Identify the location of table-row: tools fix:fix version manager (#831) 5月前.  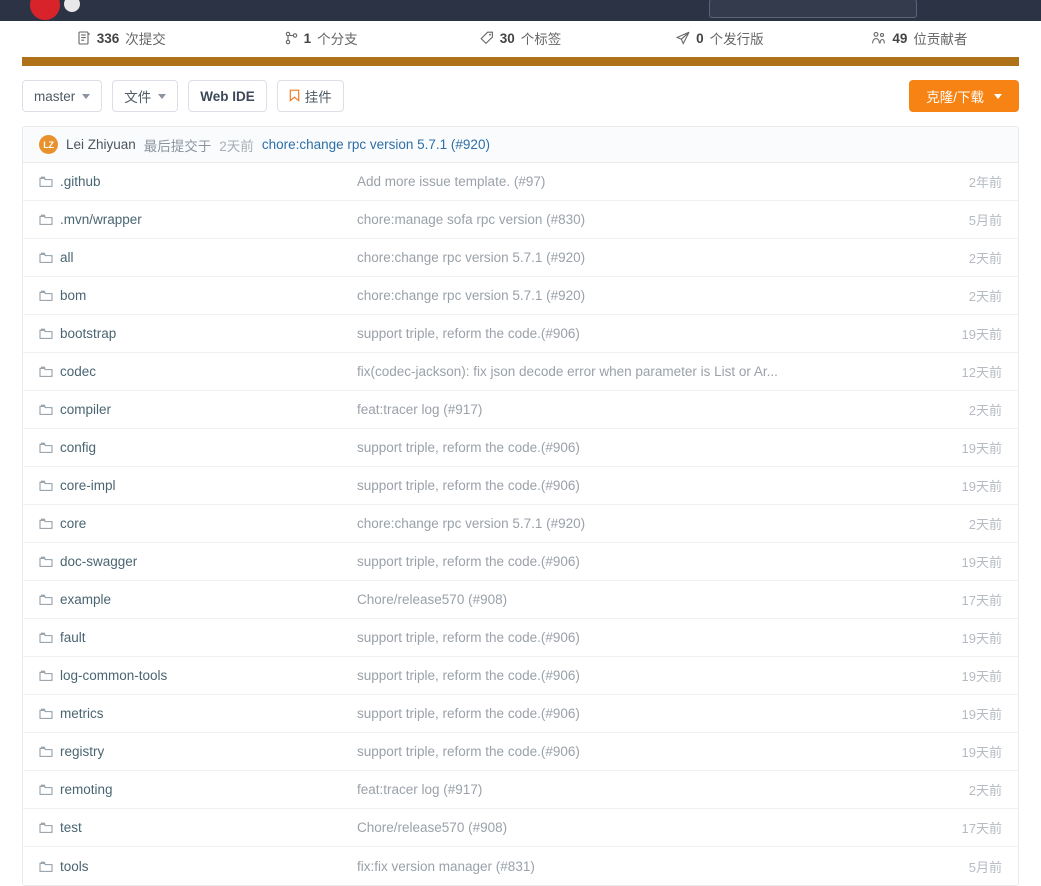
(520, 866).